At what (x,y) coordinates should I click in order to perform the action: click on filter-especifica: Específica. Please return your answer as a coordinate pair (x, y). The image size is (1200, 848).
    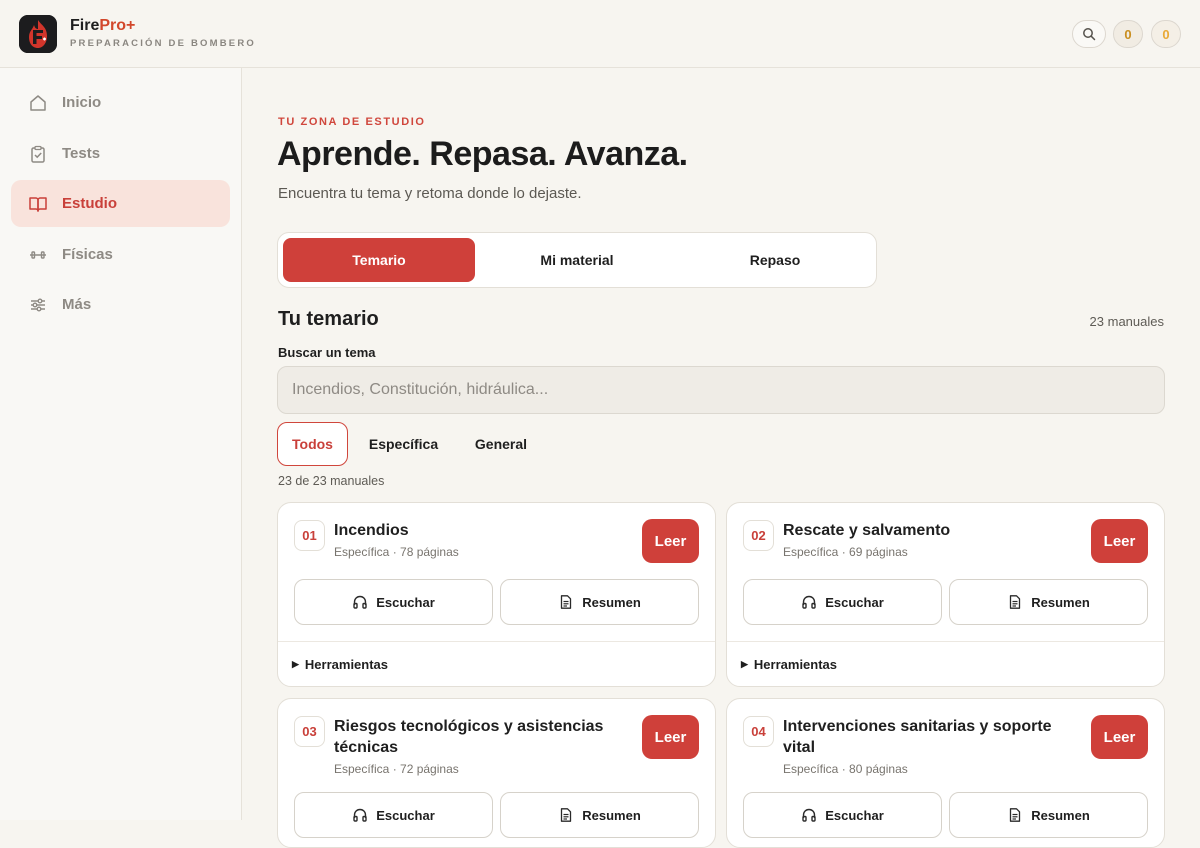
    Looking at the image, I should click on (403, 444).